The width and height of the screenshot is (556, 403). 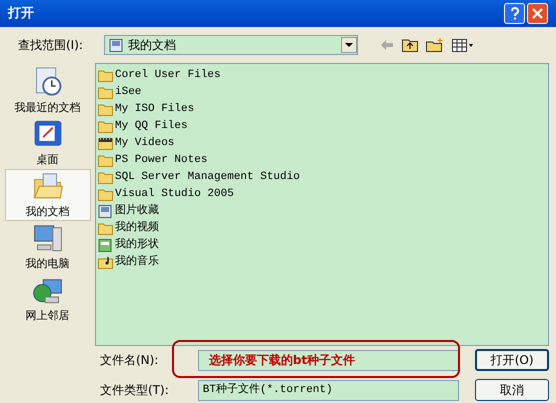 I want to click on cancel-button: 取消, so click(x=512, y=390).